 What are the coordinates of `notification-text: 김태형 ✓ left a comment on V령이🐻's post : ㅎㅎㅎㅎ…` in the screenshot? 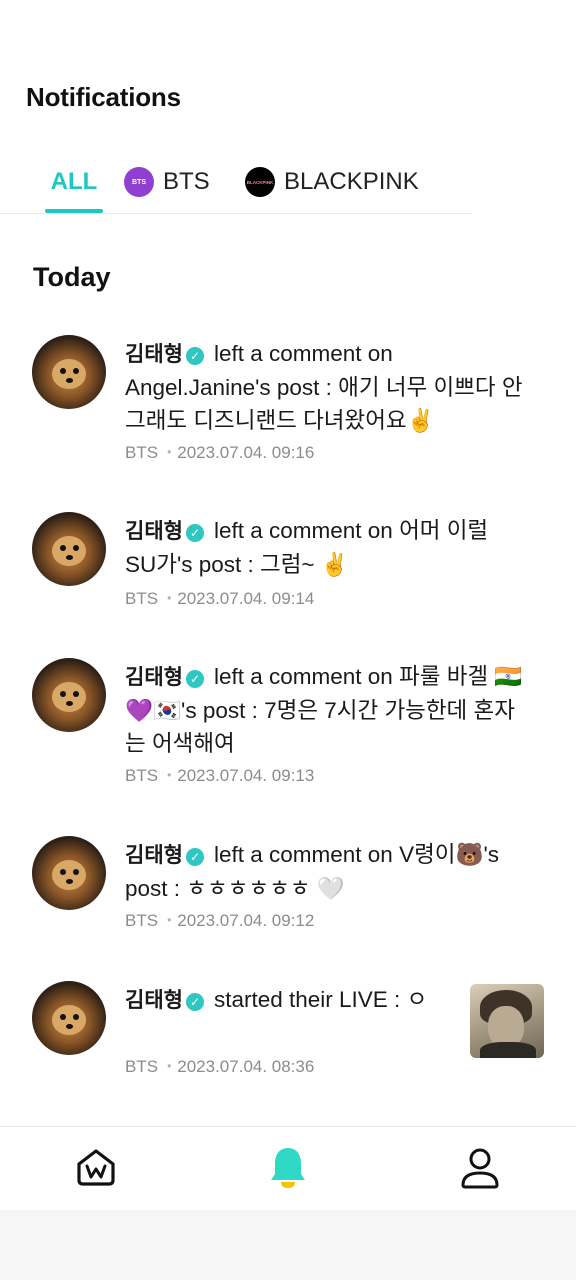 It's located at (325, 871).